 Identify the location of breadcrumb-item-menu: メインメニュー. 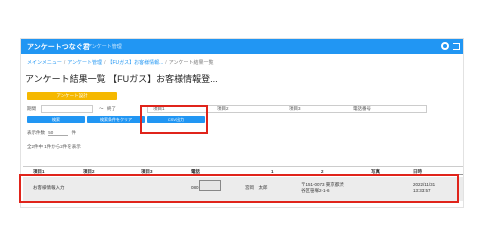
(44, 63).